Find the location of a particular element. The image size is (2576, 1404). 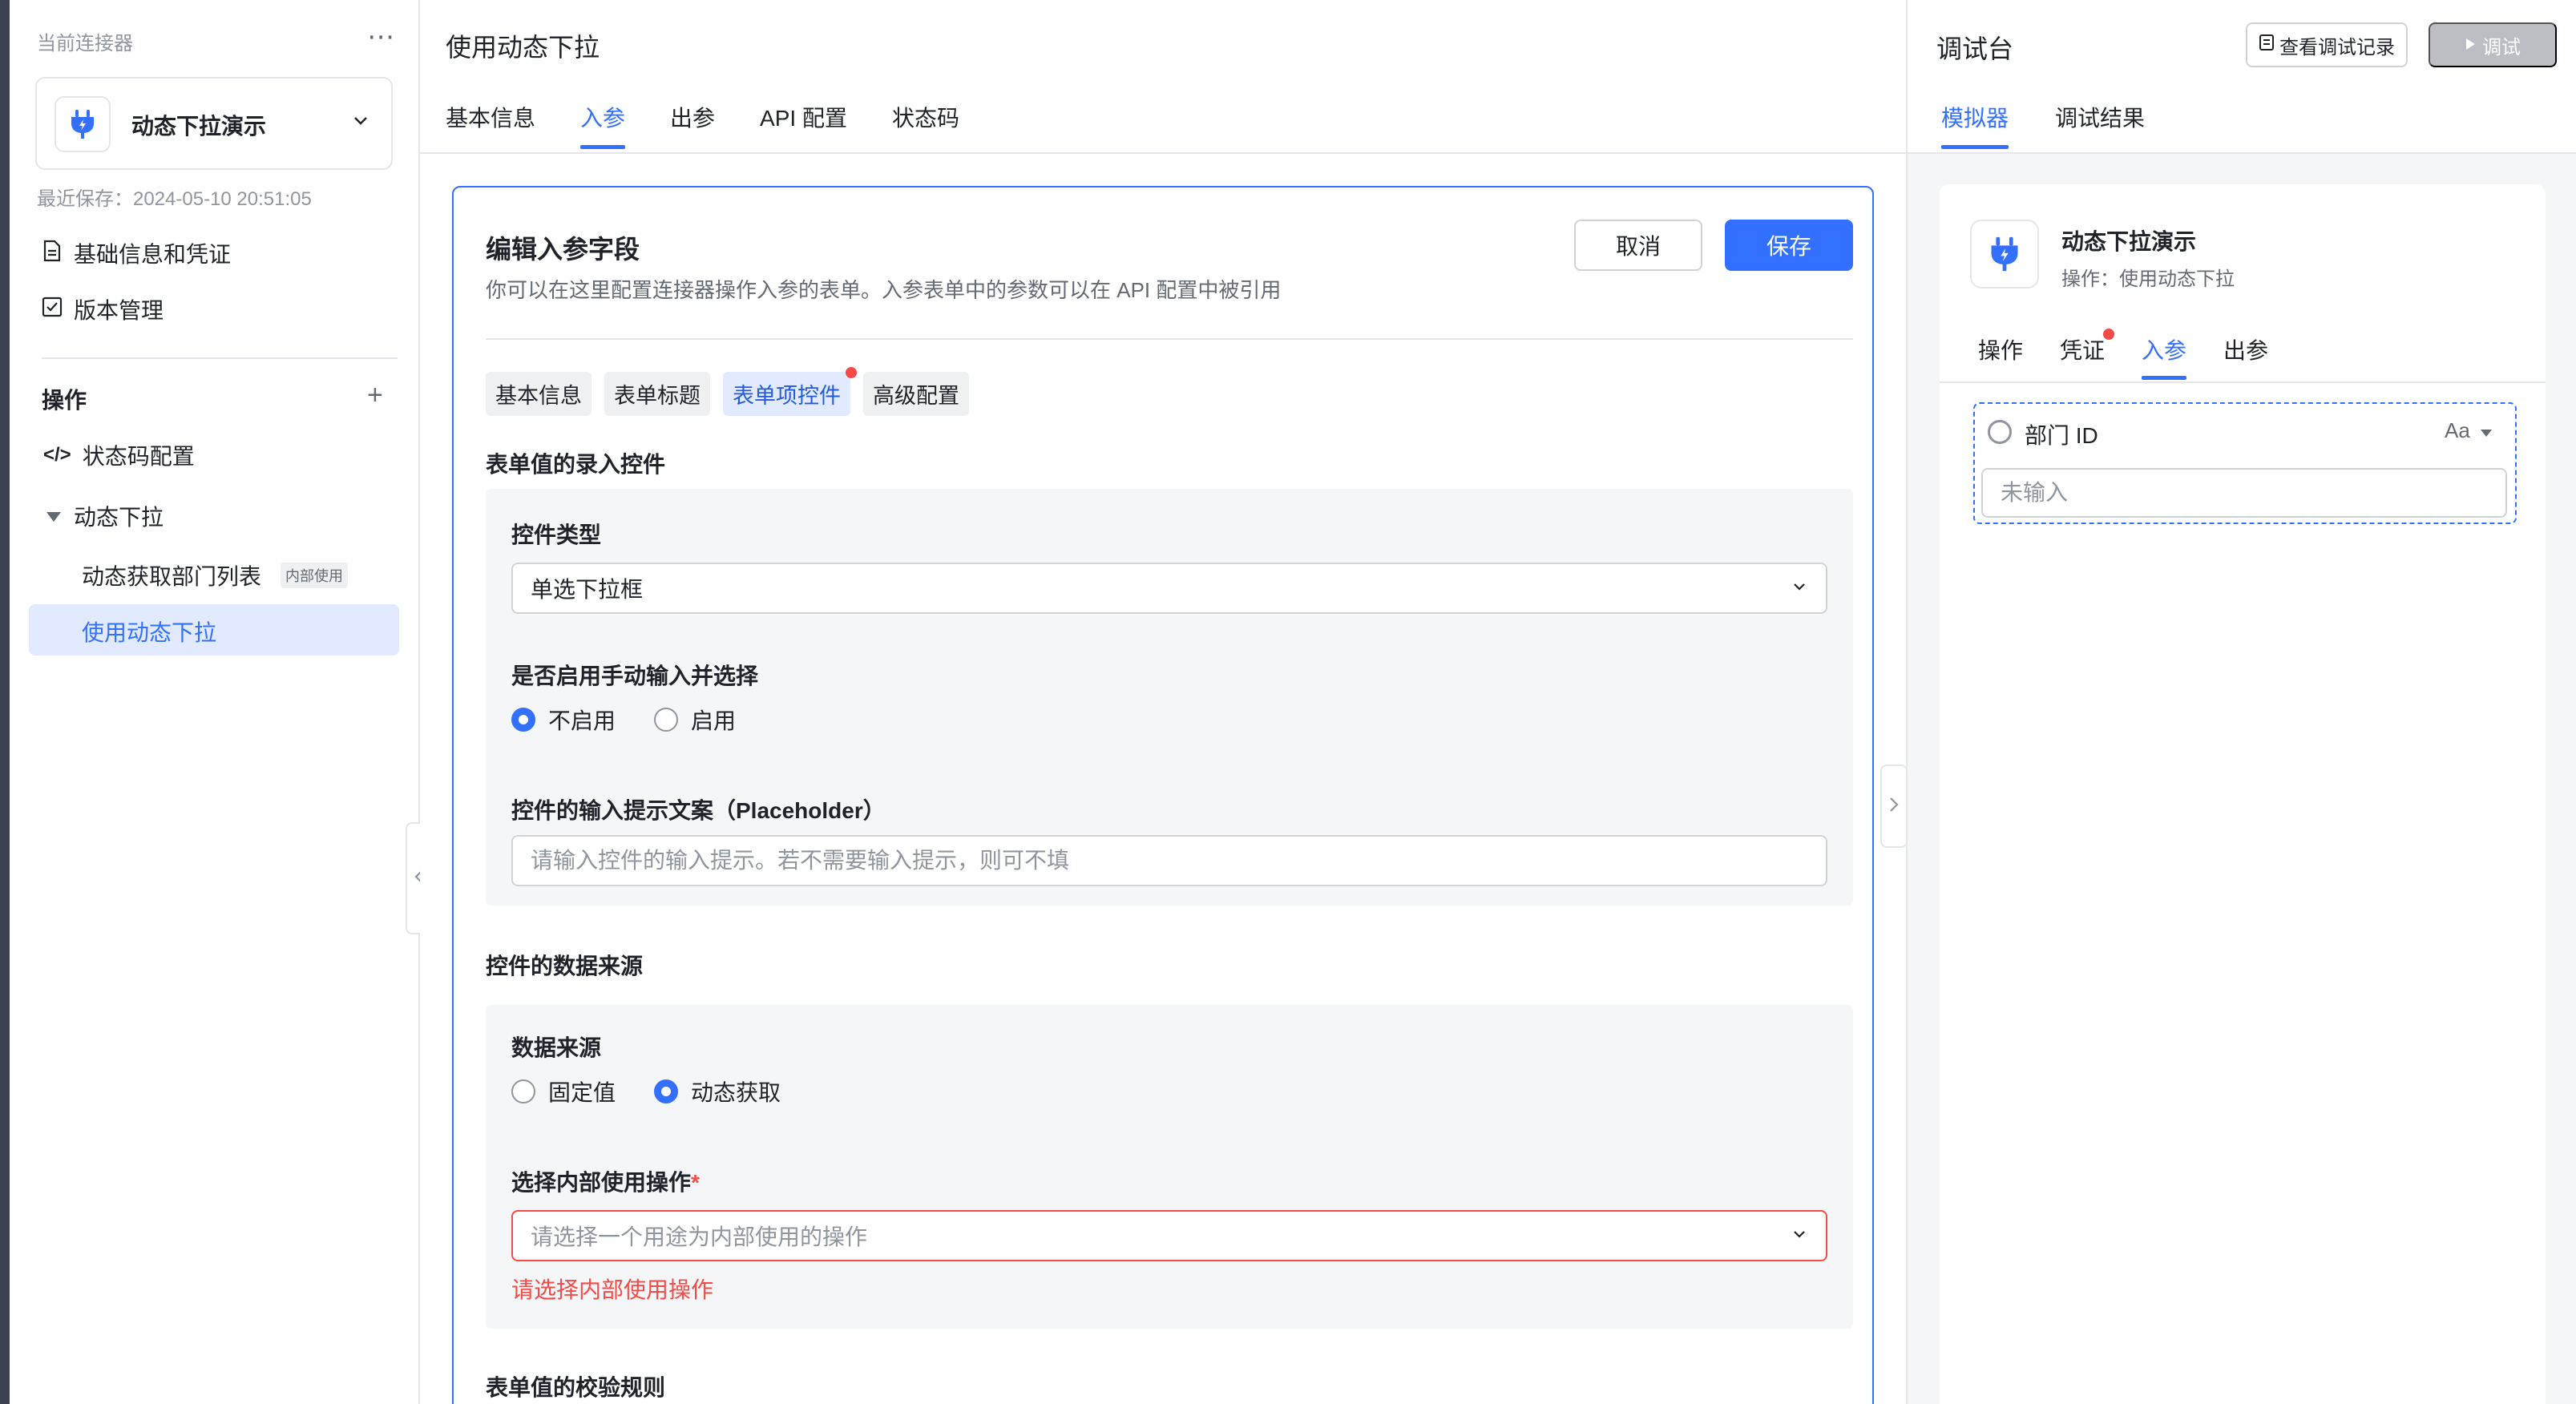

code-icon: </> is located at coordinates (57, 455).